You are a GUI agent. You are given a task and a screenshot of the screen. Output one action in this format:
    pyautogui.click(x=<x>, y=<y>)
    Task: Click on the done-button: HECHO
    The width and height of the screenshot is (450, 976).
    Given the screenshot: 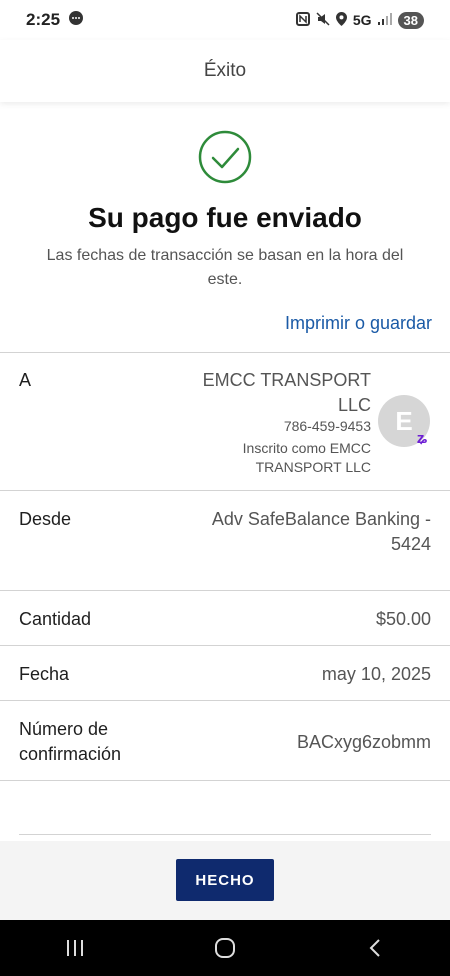 What is the action you would take?
    pyautogui.click(x=225, y=880)
    